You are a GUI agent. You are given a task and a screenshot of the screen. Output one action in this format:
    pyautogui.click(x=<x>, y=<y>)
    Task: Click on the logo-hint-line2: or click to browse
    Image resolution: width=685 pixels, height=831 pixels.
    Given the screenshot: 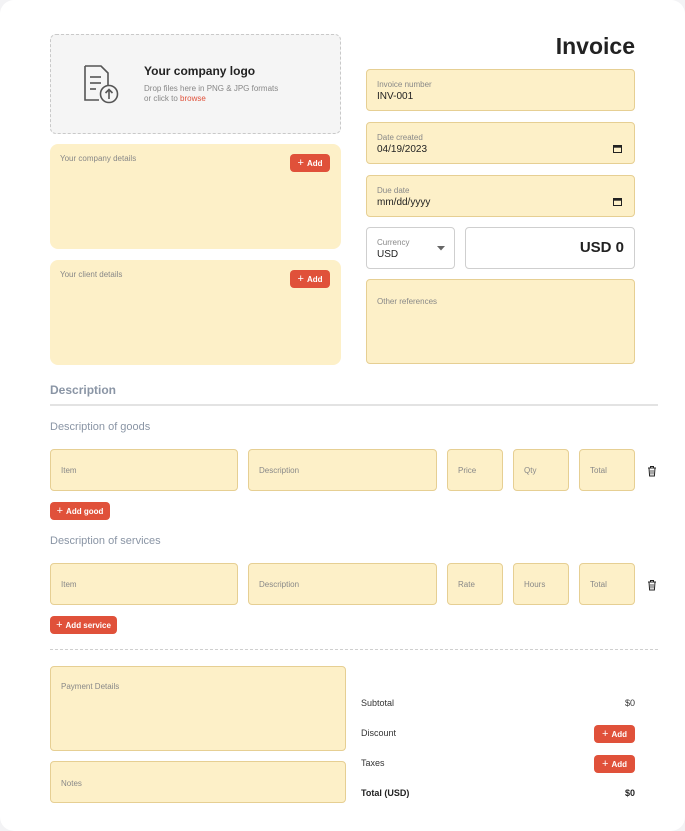 What is the action you would take?
    pyautogui.click(x=211, y=99)
    